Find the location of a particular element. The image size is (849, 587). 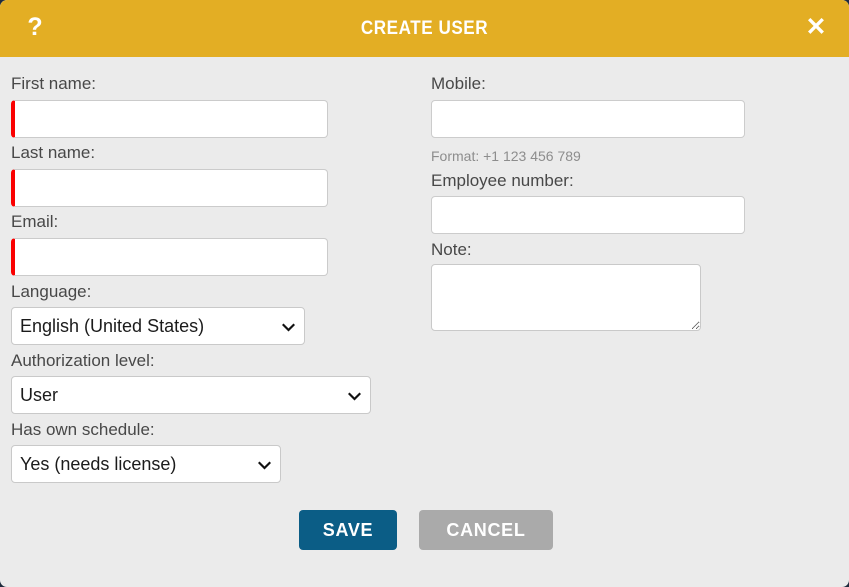

close-icon: ✕ is located at coordinates (816, 28).